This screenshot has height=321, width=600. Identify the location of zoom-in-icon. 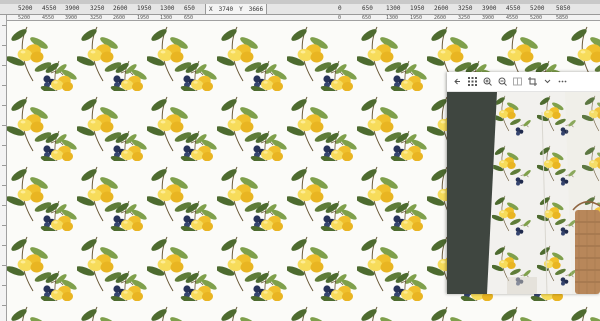
(487, 81).